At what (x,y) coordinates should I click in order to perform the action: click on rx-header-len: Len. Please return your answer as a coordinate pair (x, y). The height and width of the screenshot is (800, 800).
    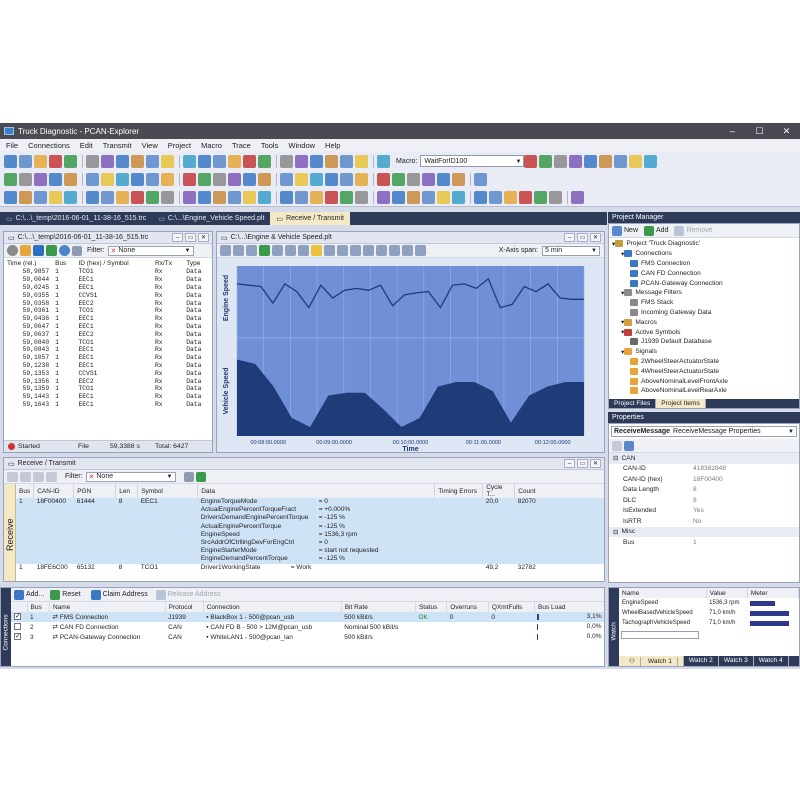
    Looking at the image, I should click on (127, 491).